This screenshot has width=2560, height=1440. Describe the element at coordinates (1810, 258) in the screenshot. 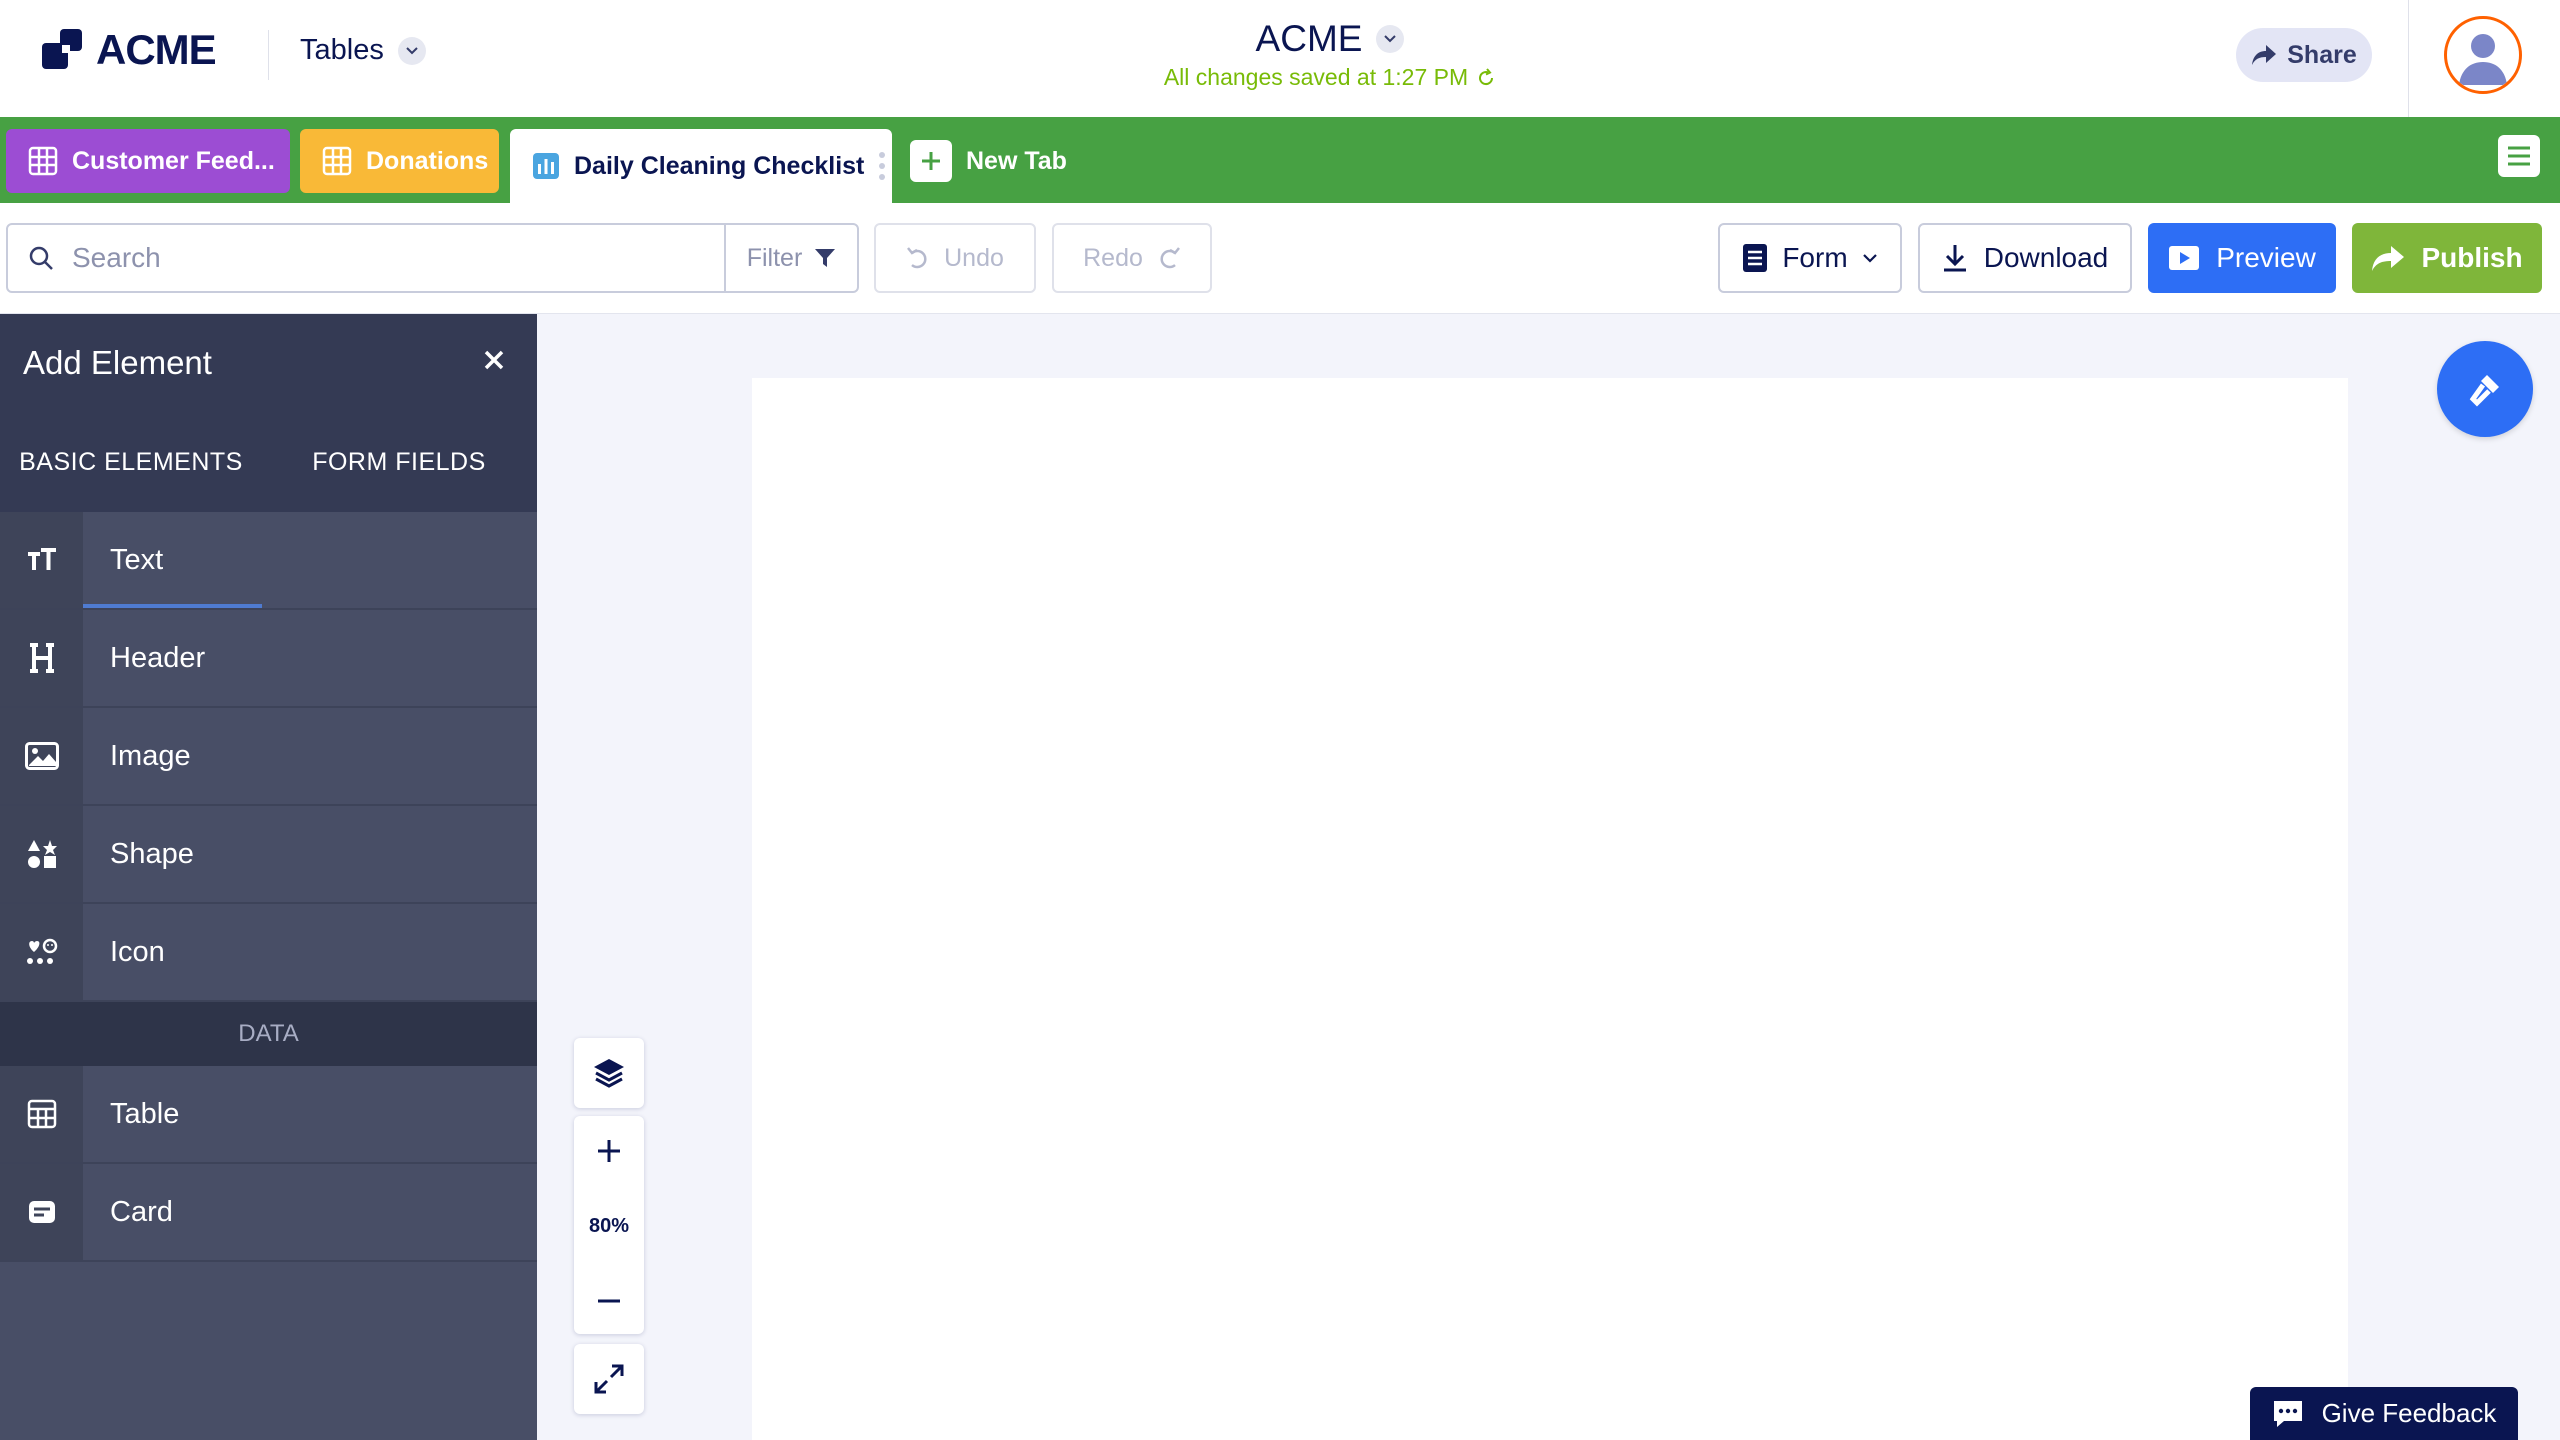

I see `form-selector-button: Form` at that location.